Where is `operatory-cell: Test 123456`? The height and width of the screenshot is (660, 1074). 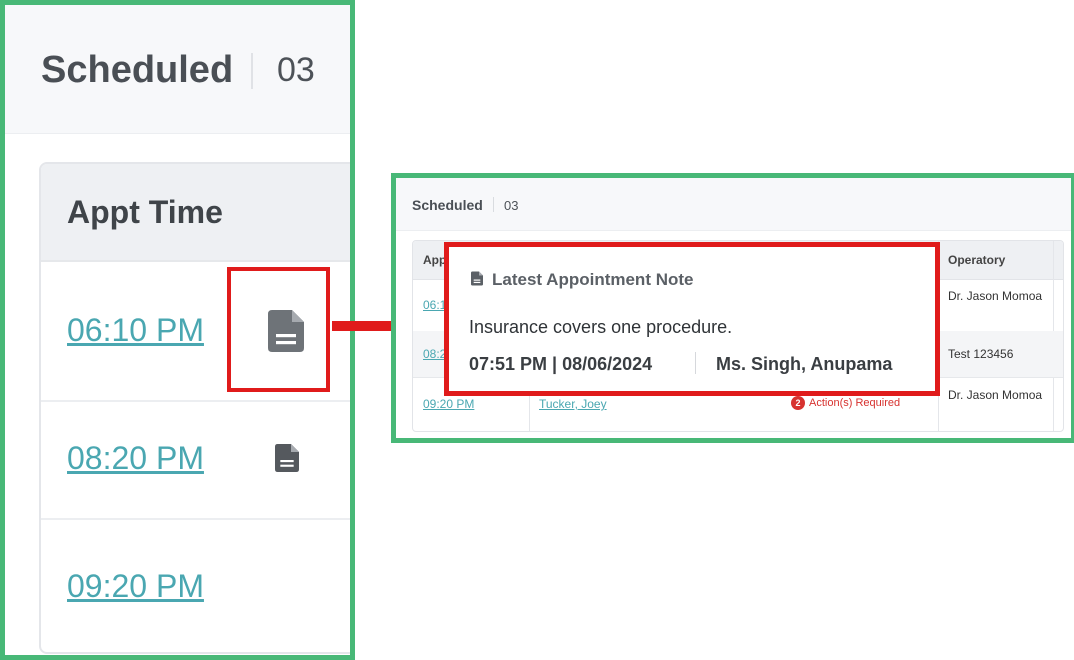
operatory-cell: Test 123456 is located at coordinates (981, 354).